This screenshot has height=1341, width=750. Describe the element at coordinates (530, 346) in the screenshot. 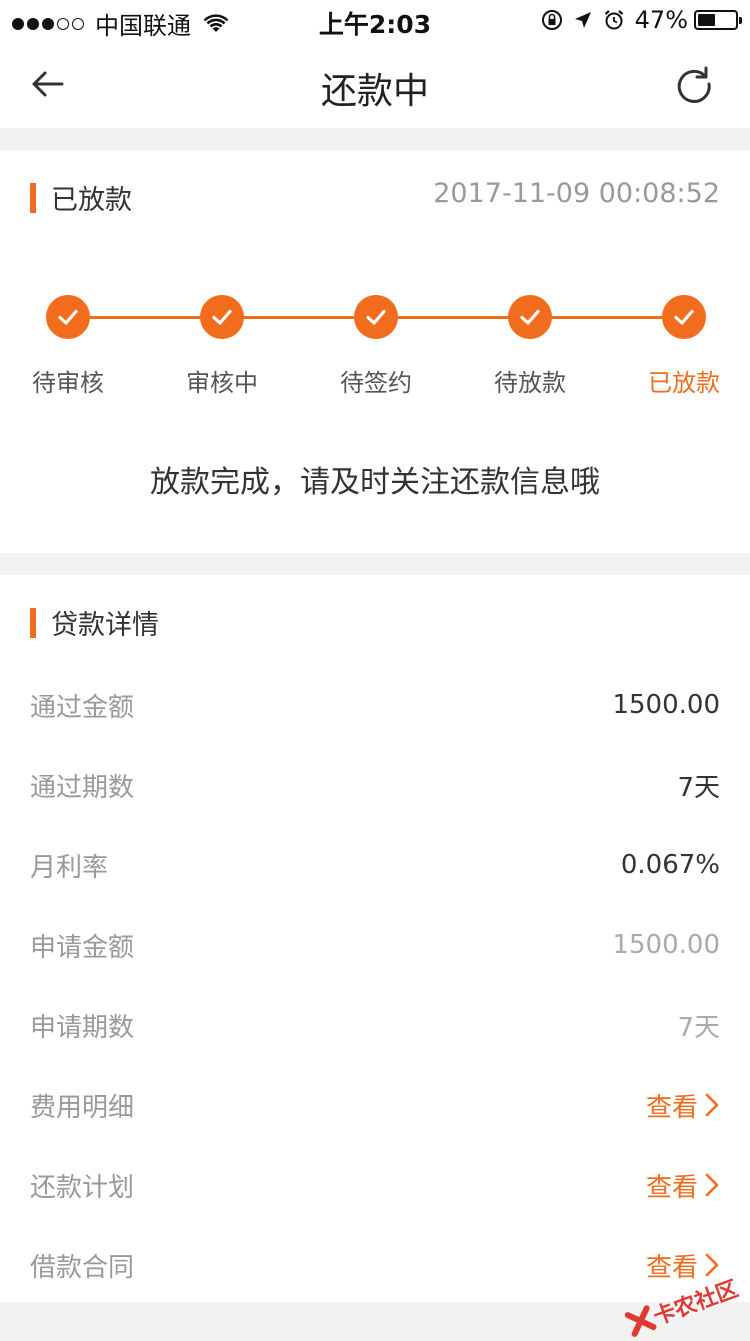

I see `step-item: 待放款` at that location.